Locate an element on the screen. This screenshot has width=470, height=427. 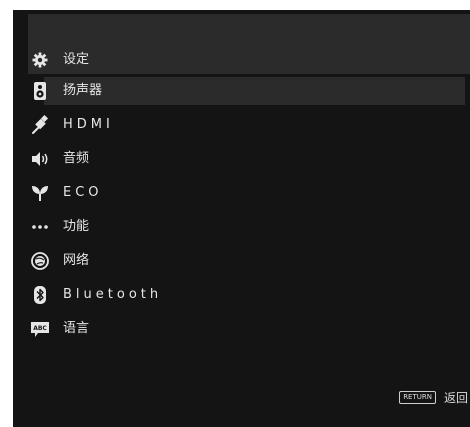
svg-text: ABC is located at coordinates (40, 328).